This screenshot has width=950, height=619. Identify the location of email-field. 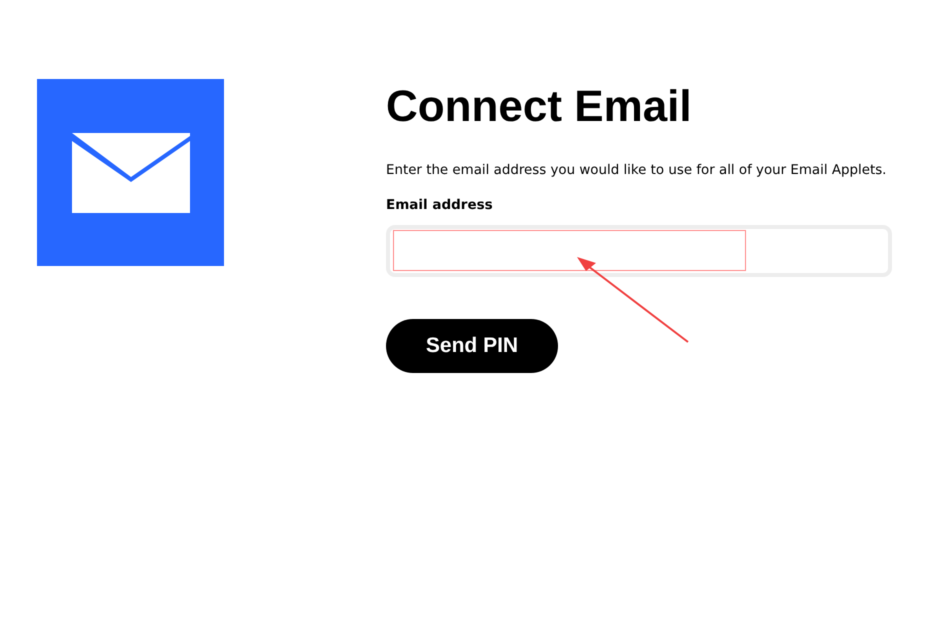
(639, 251).